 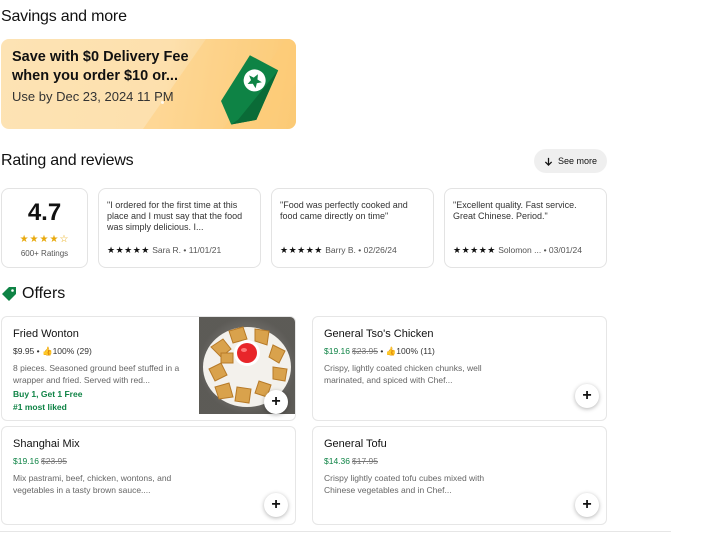 What do you see at coordinates (67, 160) in the screenshot?
I see `ratings-heading: Rating and reviews` at bounding box center [67, 160].